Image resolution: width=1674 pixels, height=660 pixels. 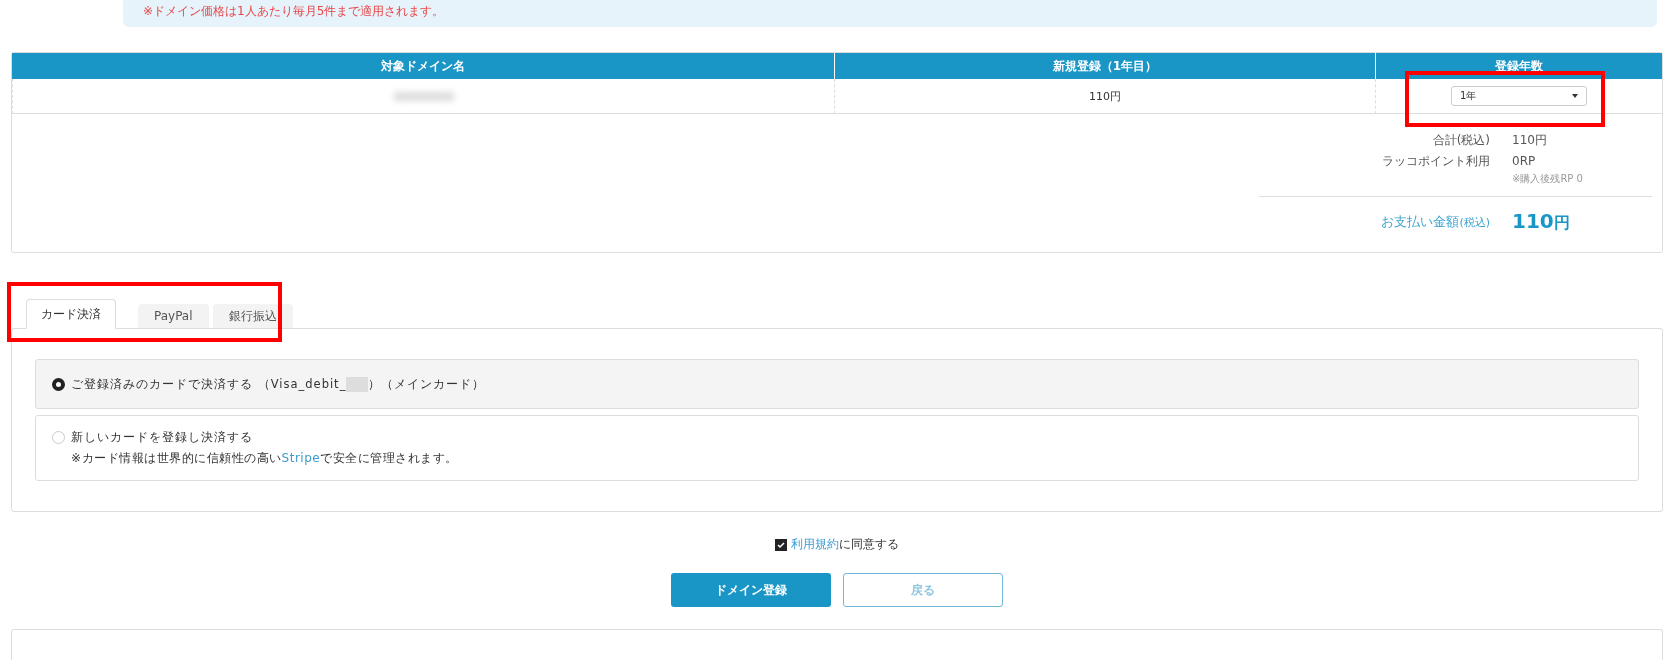 I want to click on summary-label: 合計(税込), so click(x=1461, y=140).